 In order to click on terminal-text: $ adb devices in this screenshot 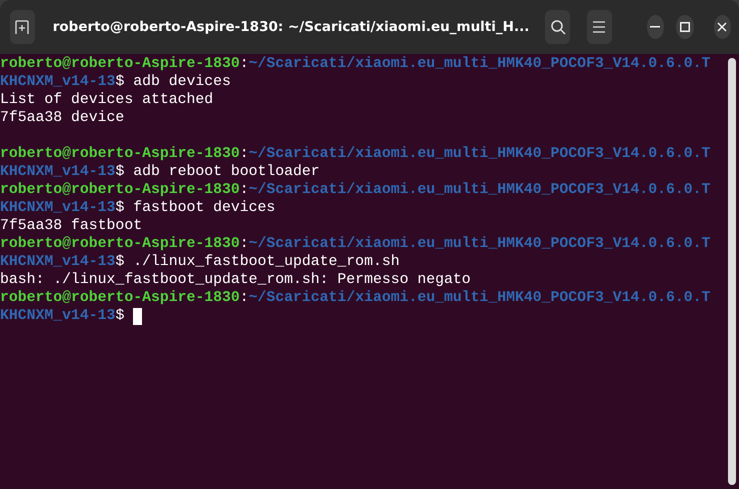, I will do `click(173, 82)`.